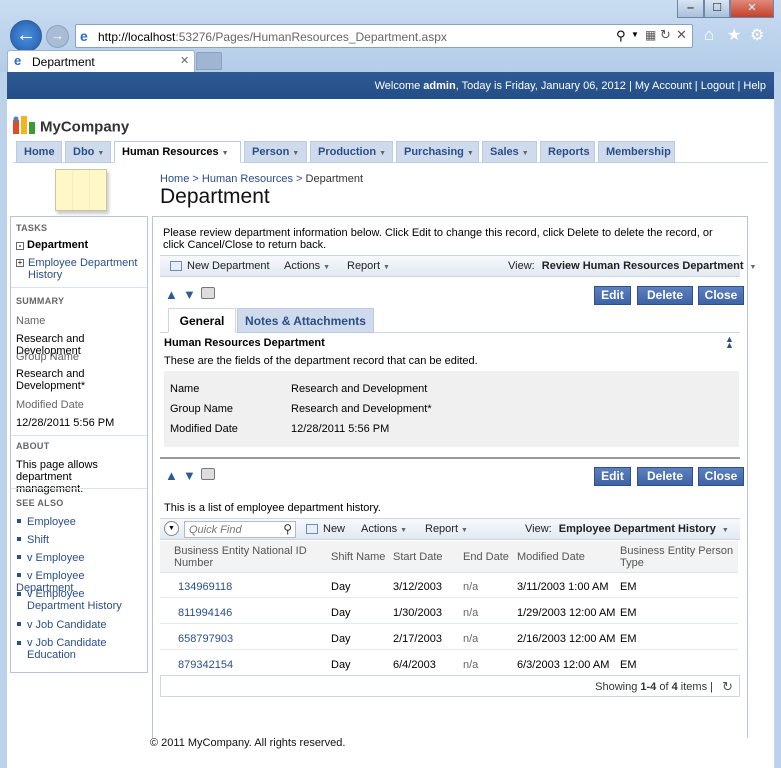 This screenshot has width=781, height=768. Describe the element at coordinates (66, 649) in the screenshot. I see `see-also-v-job-candidate-education: v Job Candidate Education` at that location.